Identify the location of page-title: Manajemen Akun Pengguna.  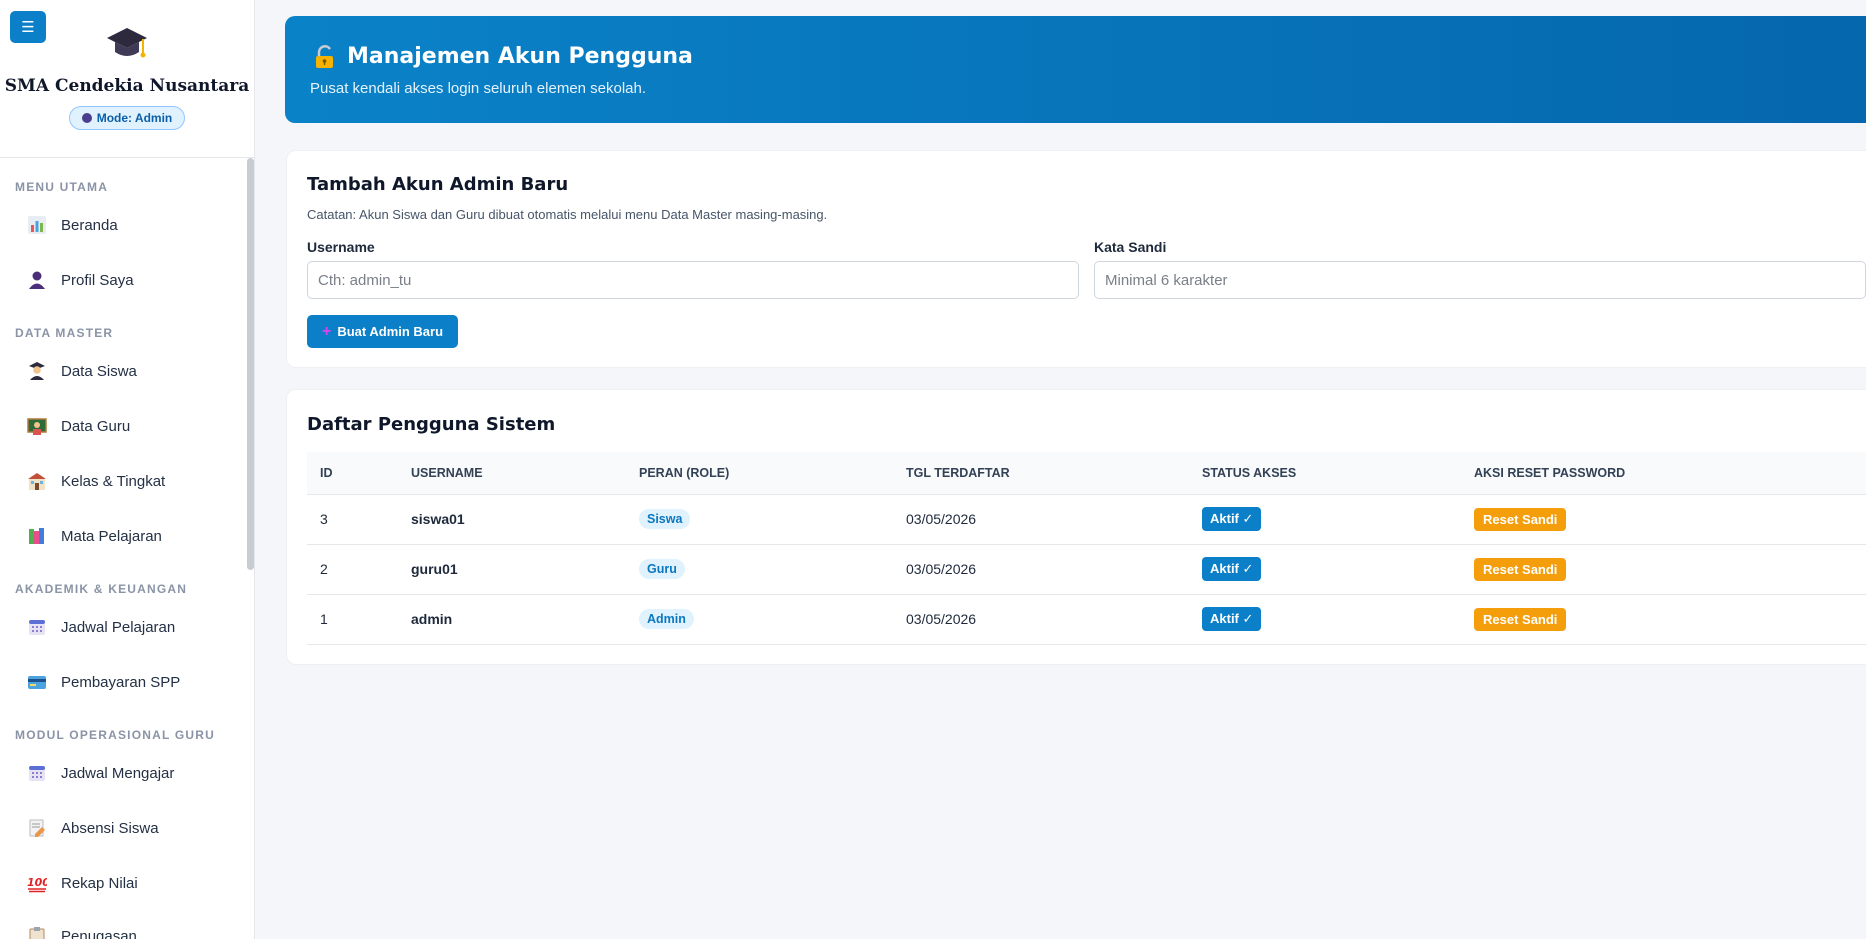
(503, 56).